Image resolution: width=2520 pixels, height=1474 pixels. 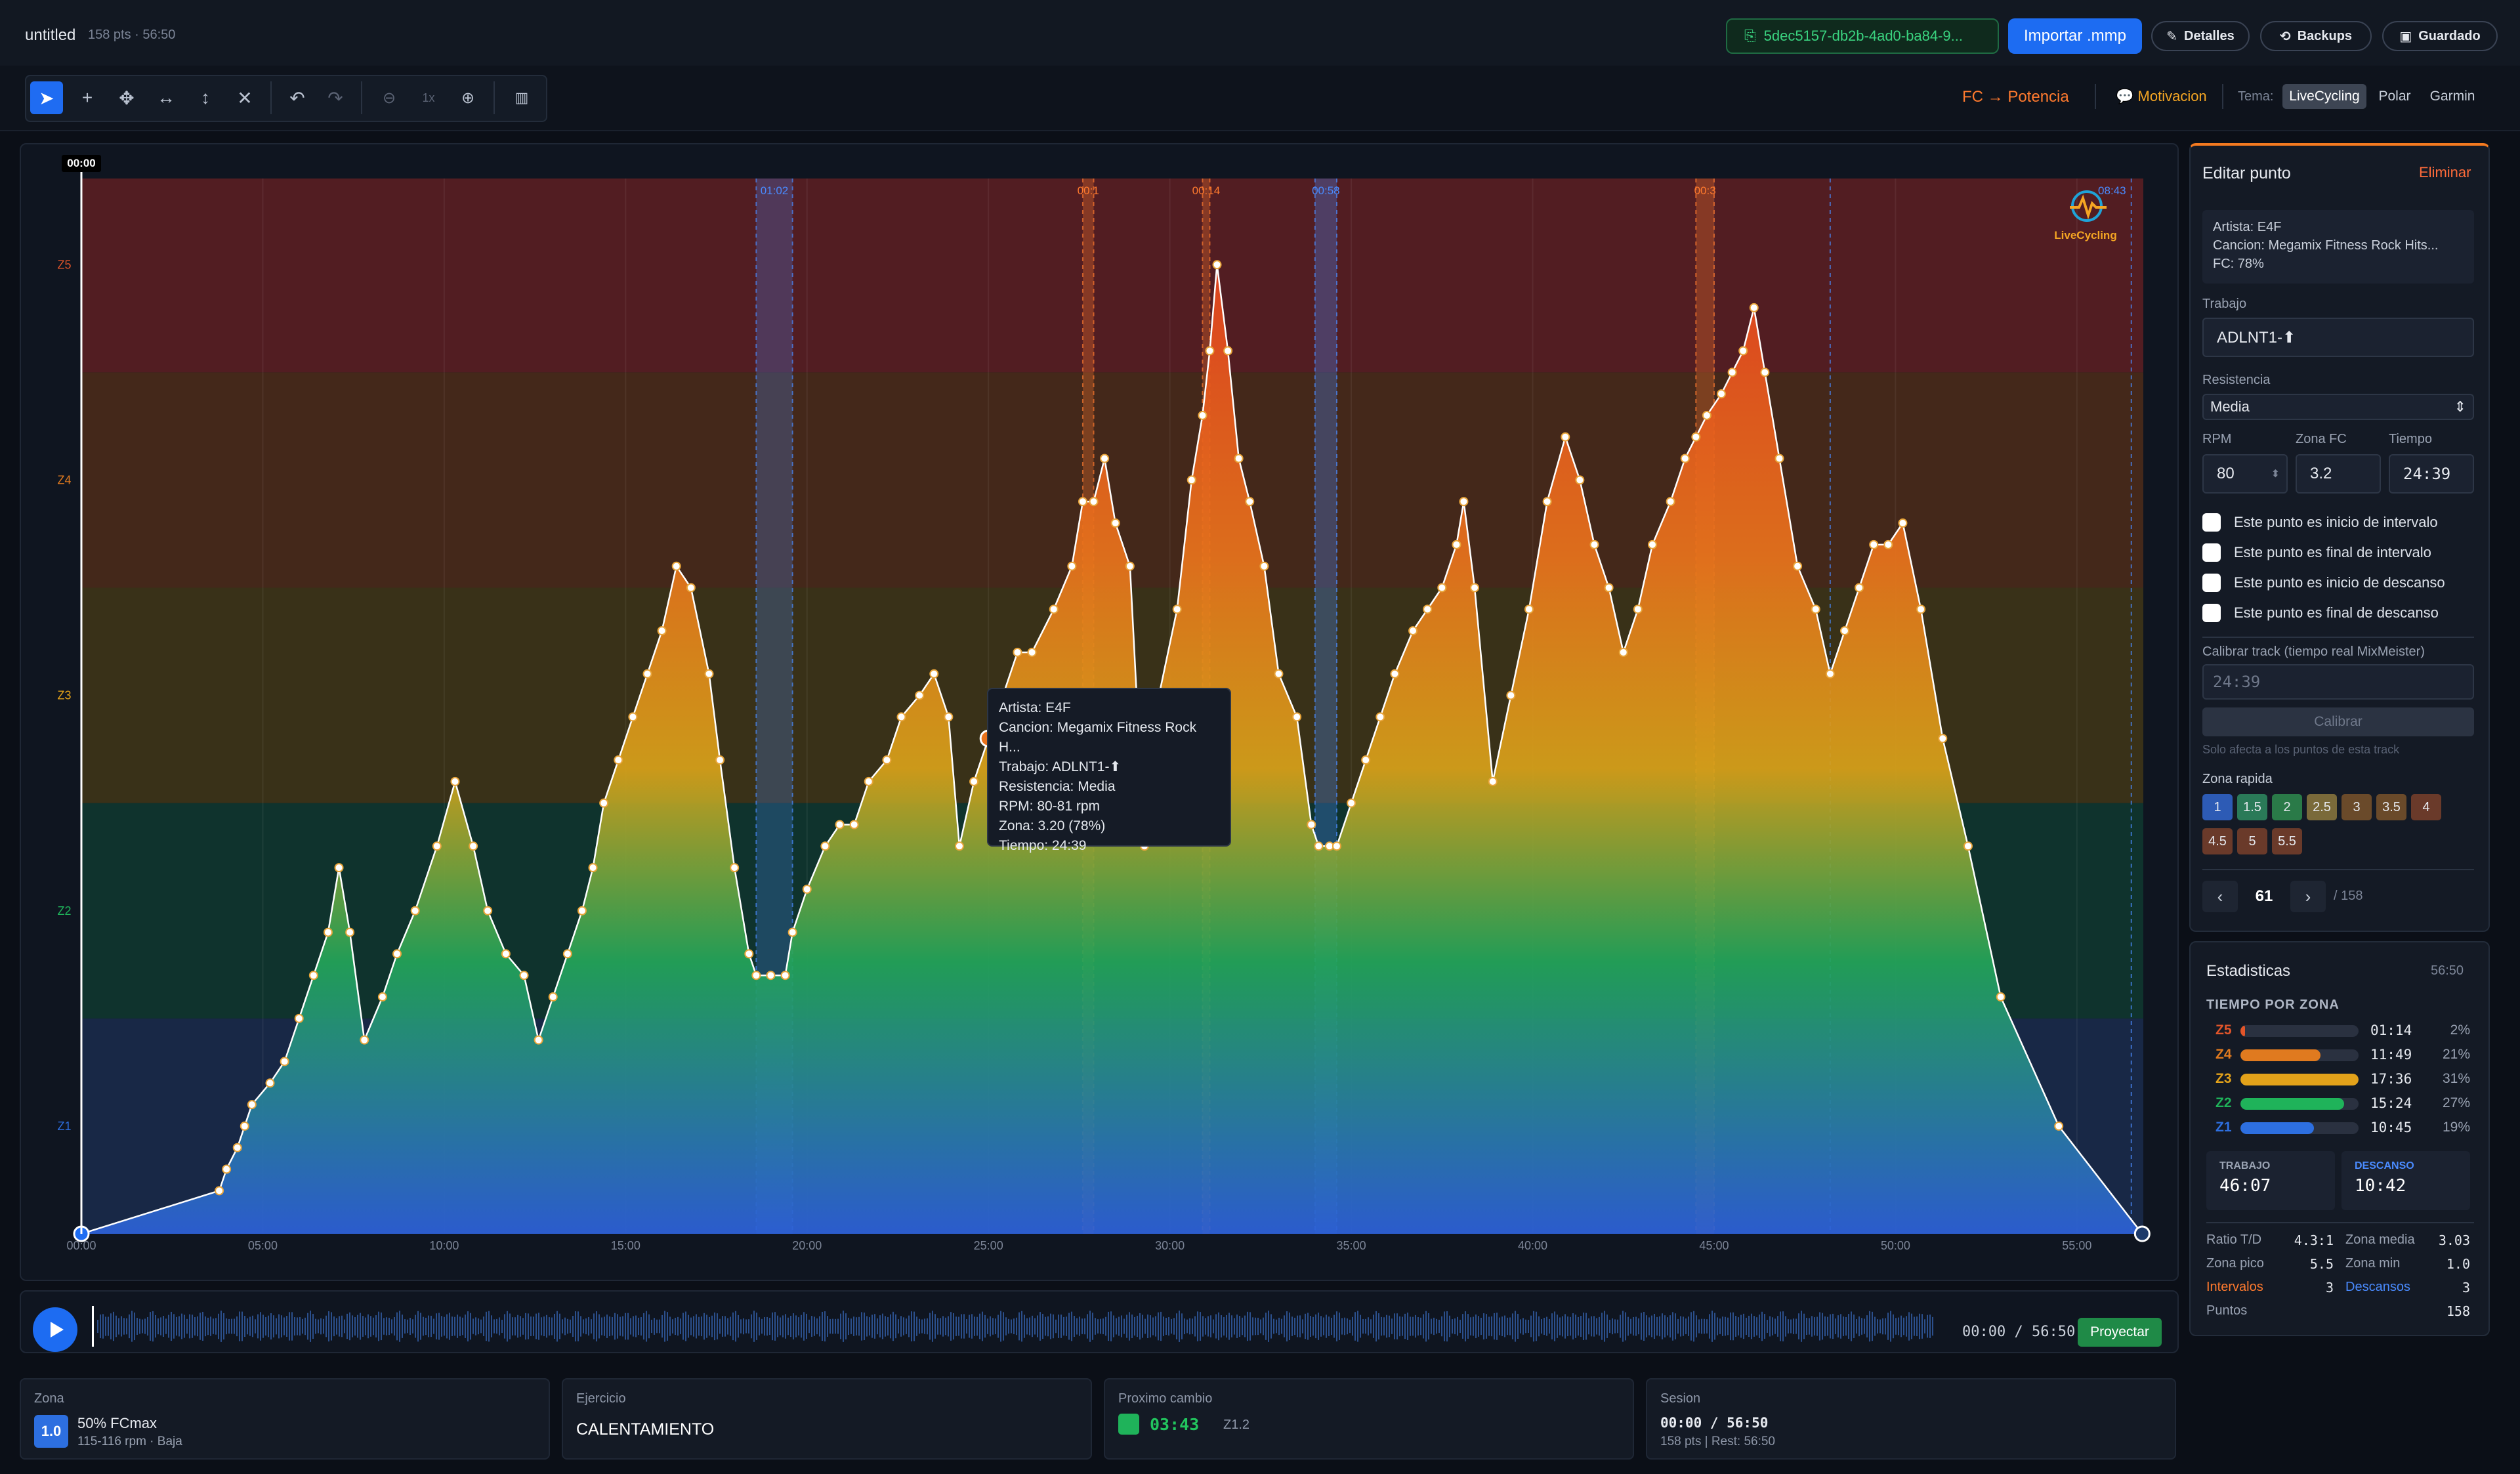 I want to click on disk-icon: ▣, so click(x=2405, y=36).